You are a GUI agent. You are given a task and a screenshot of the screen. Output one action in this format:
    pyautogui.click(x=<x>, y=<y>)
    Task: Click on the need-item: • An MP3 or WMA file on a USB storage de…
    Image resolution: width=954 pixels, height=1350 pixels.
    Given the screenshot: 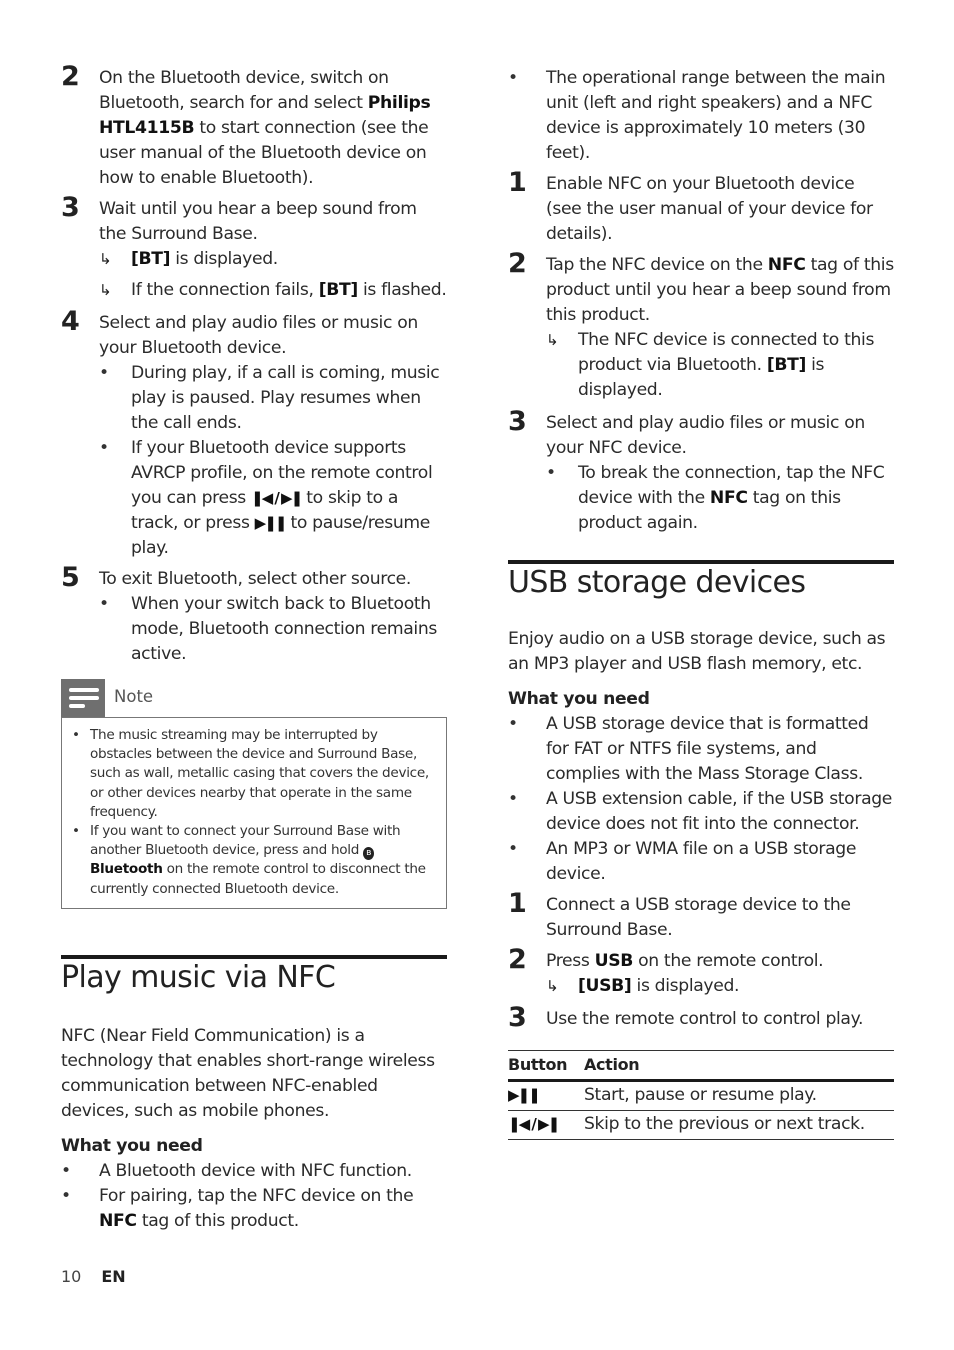 What is the action you would take?
    pyautogui.click(x=682, y=861)
    